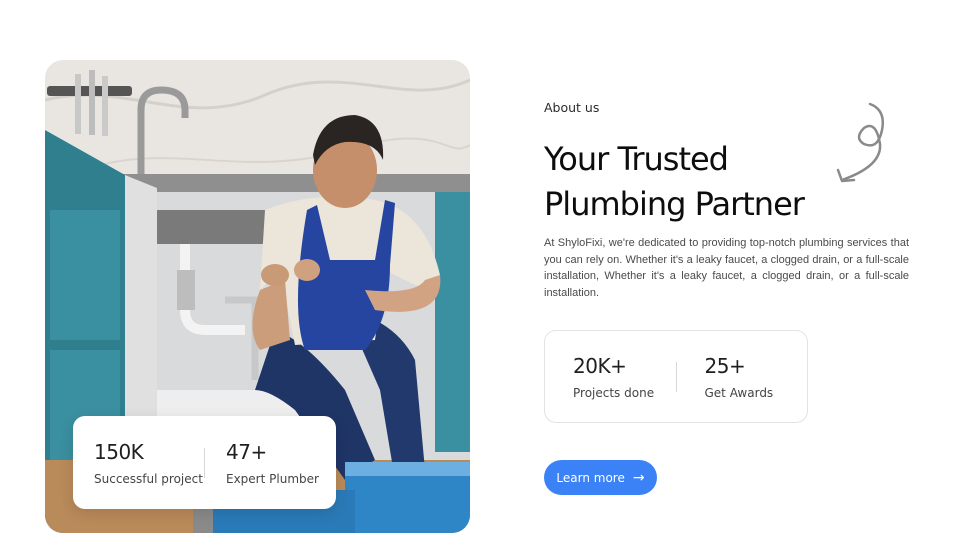 Image resolution: width=966 pixels, height=543 pixels. I want to click on stat-value: 150K, so click(119, 451).